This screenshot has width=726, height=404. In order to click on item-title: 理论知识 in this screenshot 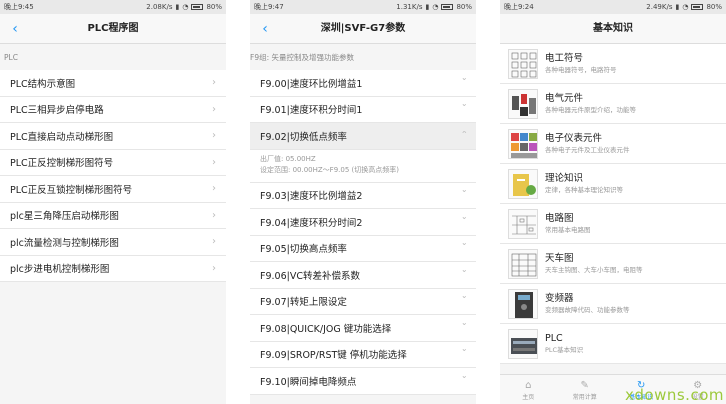, I will do `click(564, 178)`.